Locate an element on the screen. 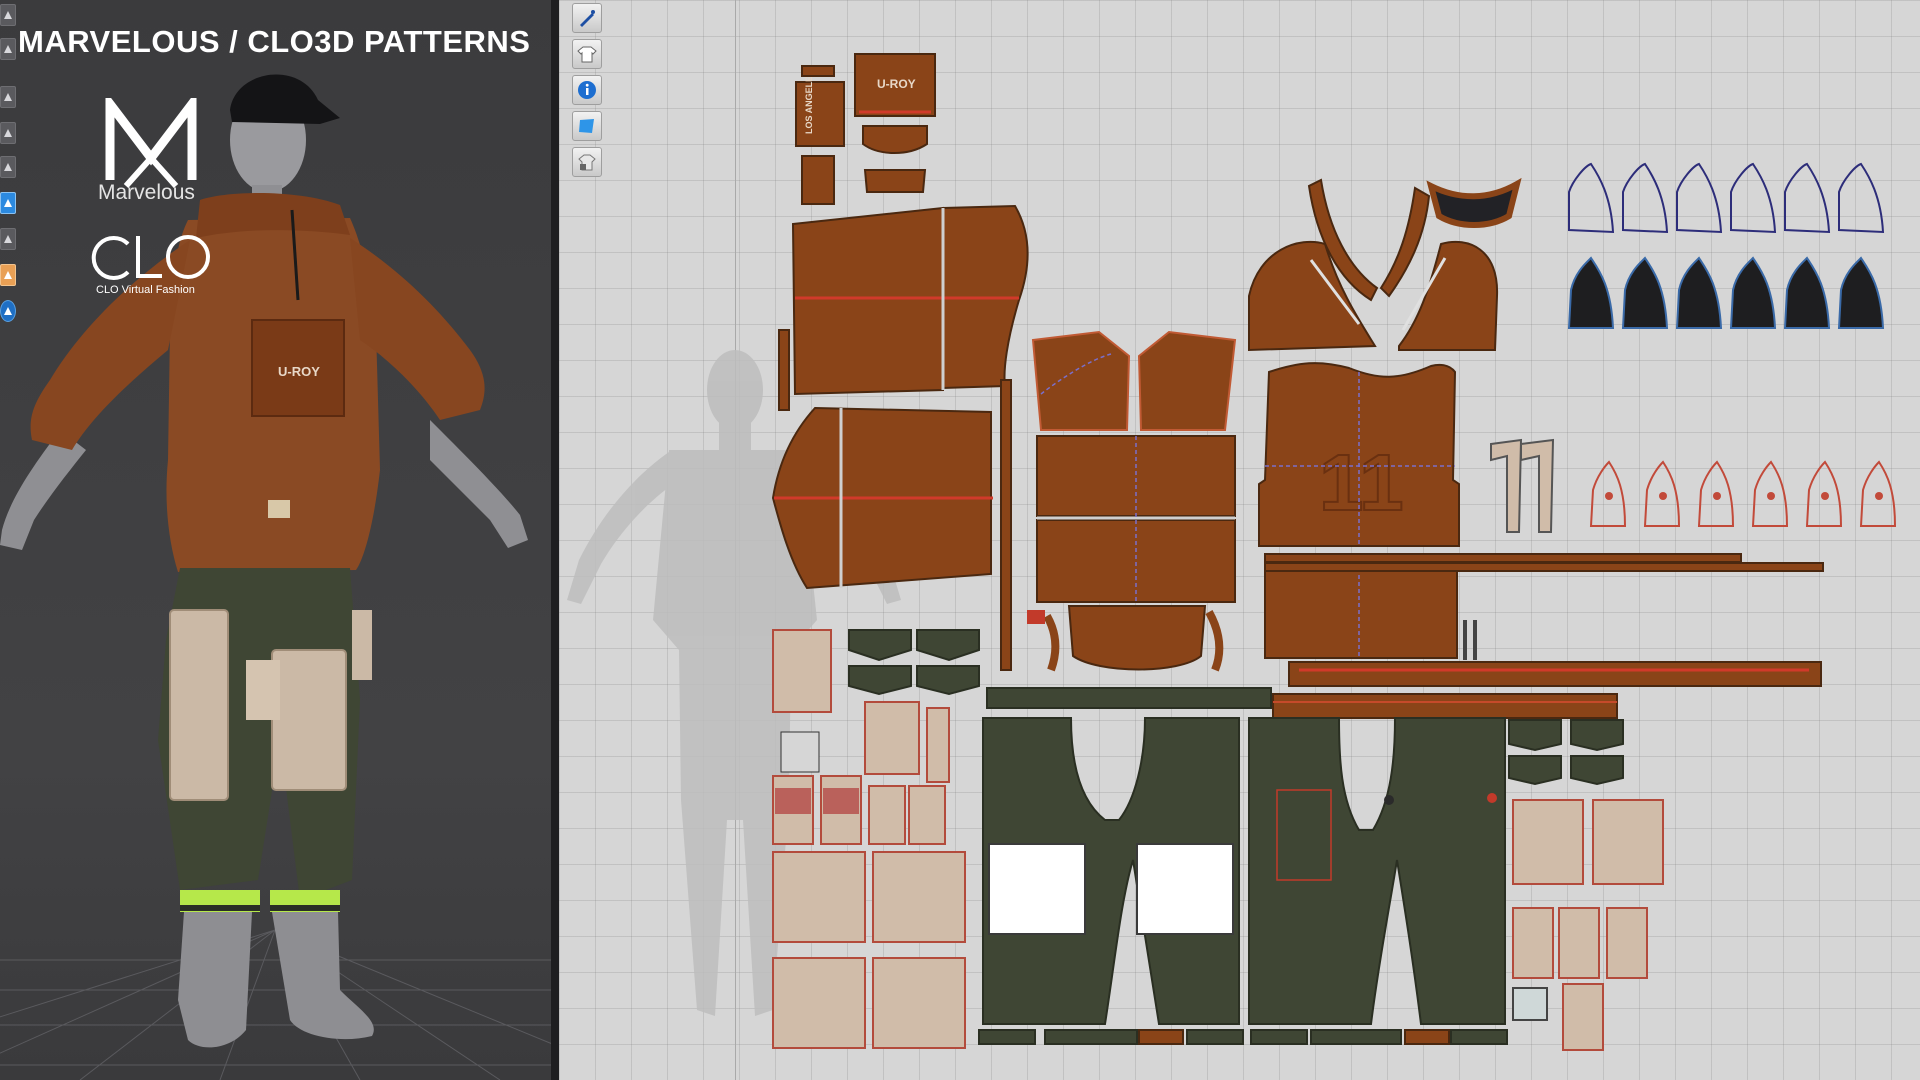 The height and width of the screenshot is (1080, 1920). sleeve-logo-print: LOS ANGELES is located at coordinates (809, 102).